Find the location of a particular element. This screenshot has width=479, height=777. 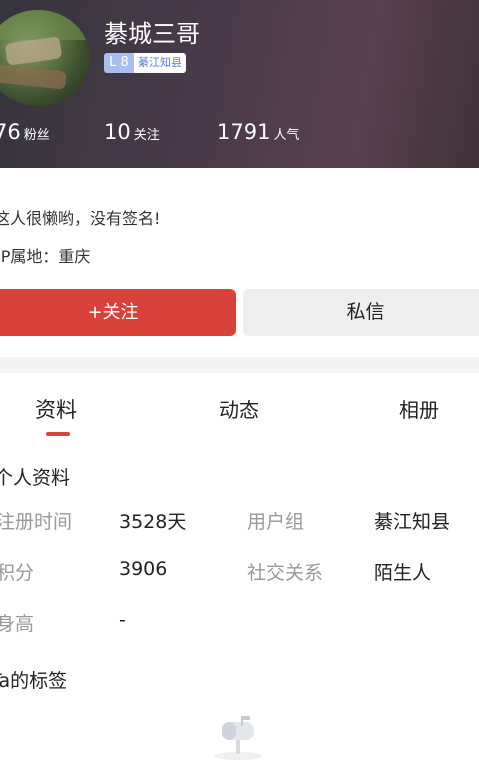

follow-button: +关注 is located at coordinates (118, 312).